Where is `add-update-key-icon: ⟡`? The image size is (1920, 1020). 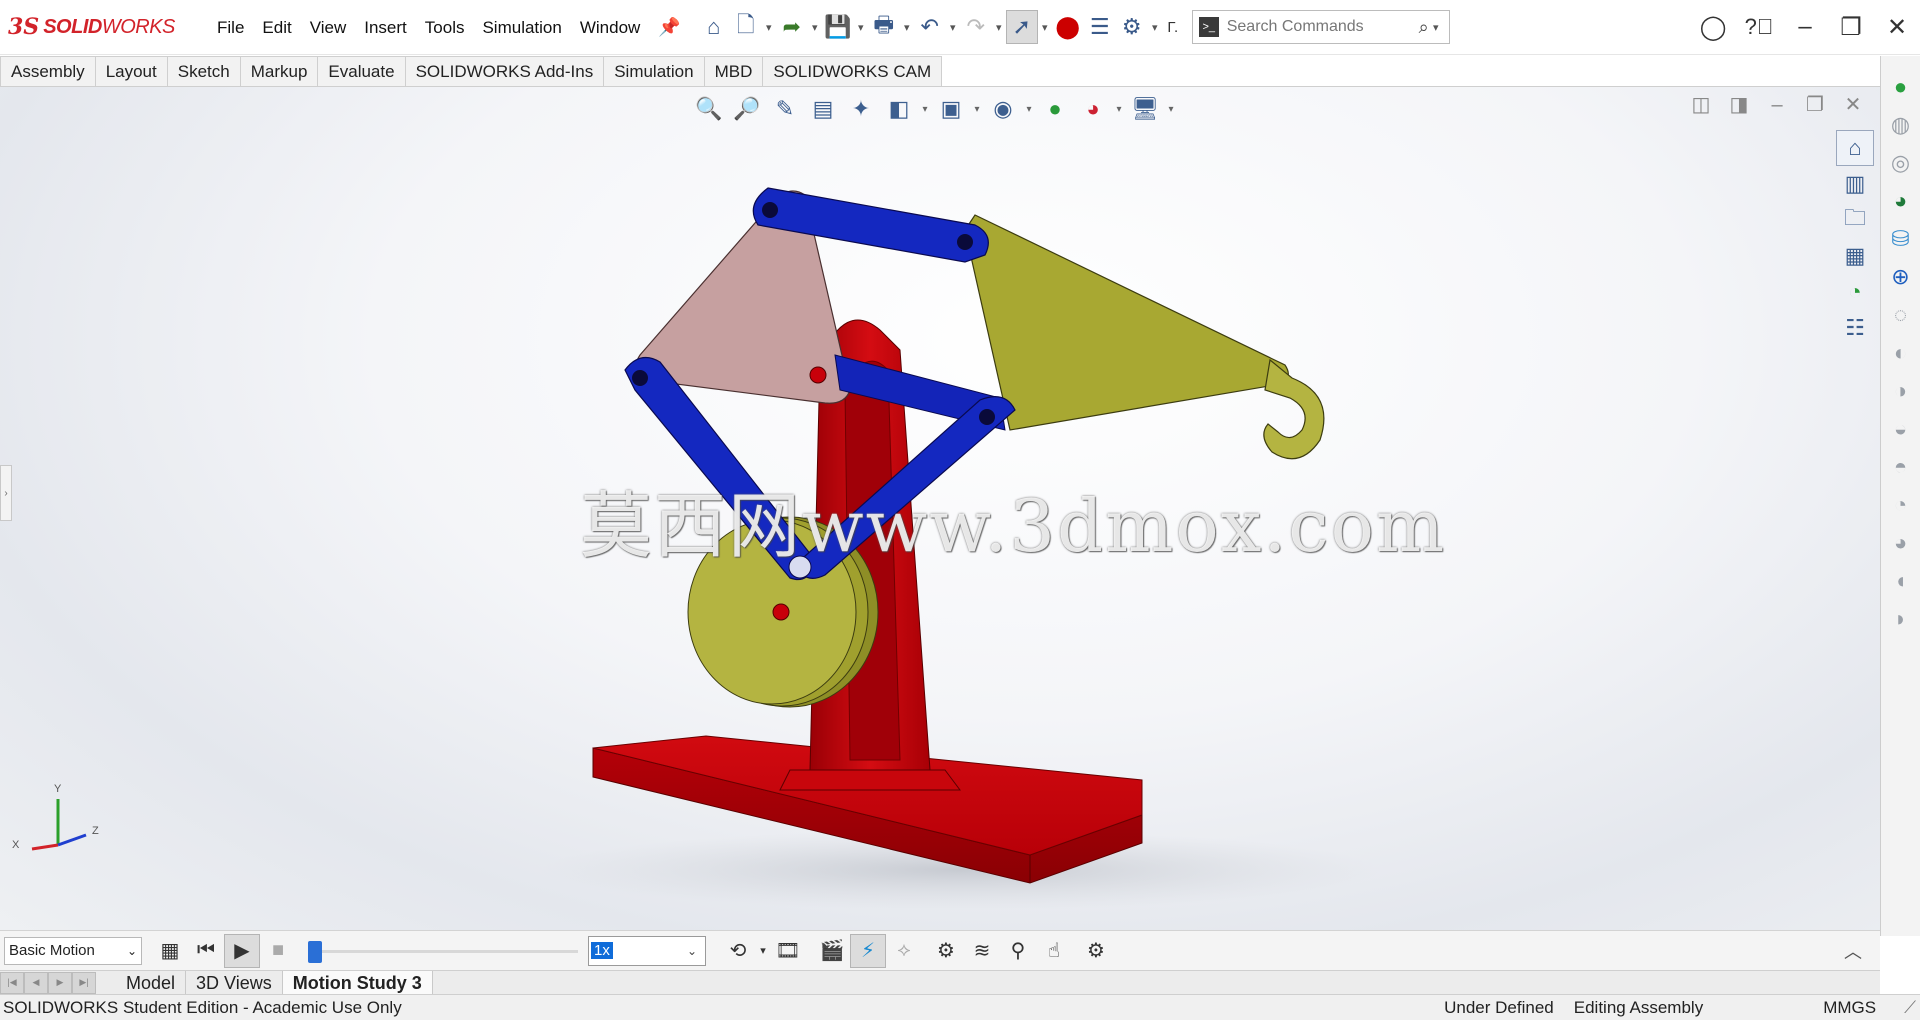
add-update-key-icon: ⟡ is located at coordinates (904, 951).